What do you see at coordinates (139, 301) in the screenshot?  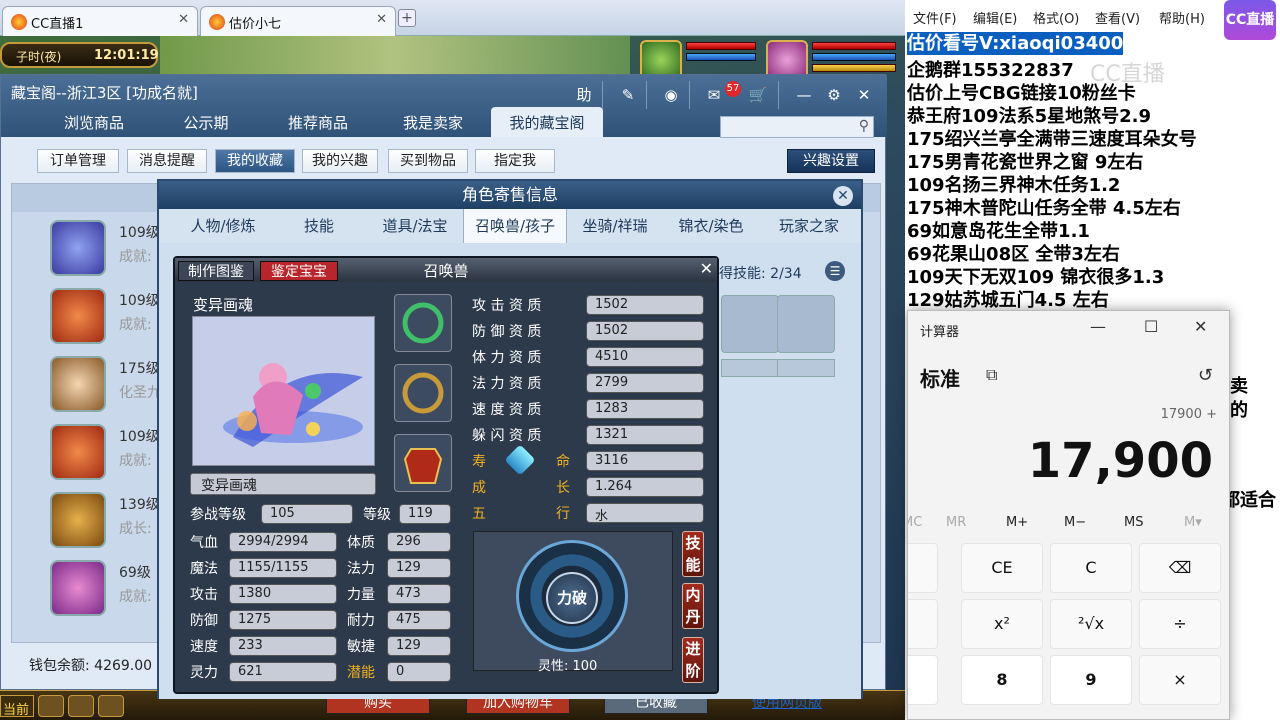 I see `item-level: 109级` at bounding box center [139, 301].